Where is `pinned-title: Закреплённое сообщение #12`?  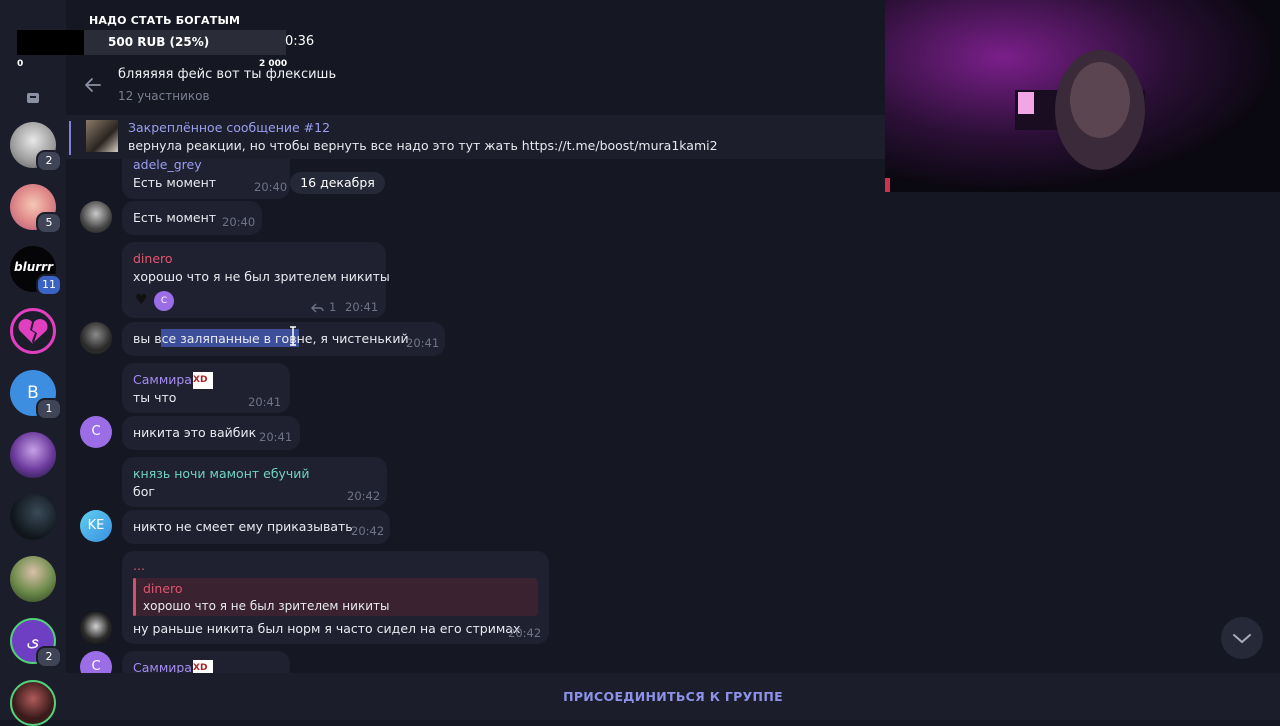
pinned-title: Закреплённое сообщение #12 is located at coordinates (229, 127).